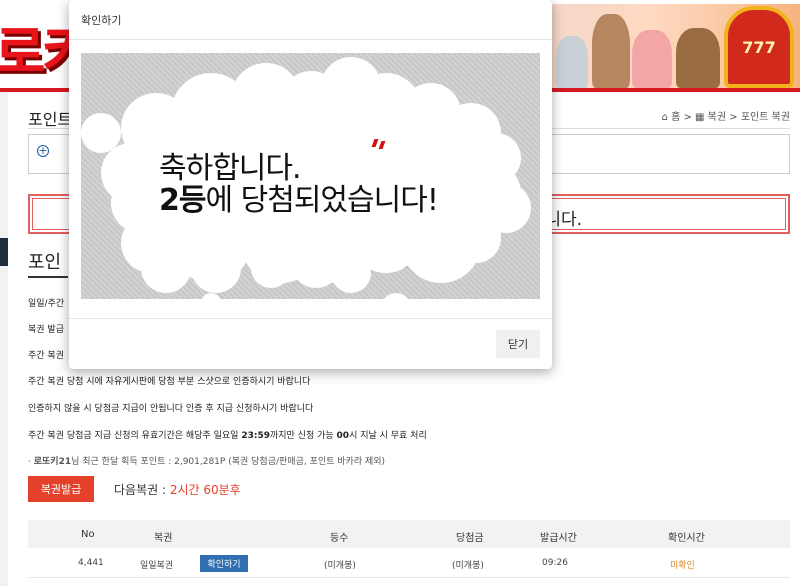 The image size is (800, 586). I want to click on modal-header: 확인하기, so click(310, 20).